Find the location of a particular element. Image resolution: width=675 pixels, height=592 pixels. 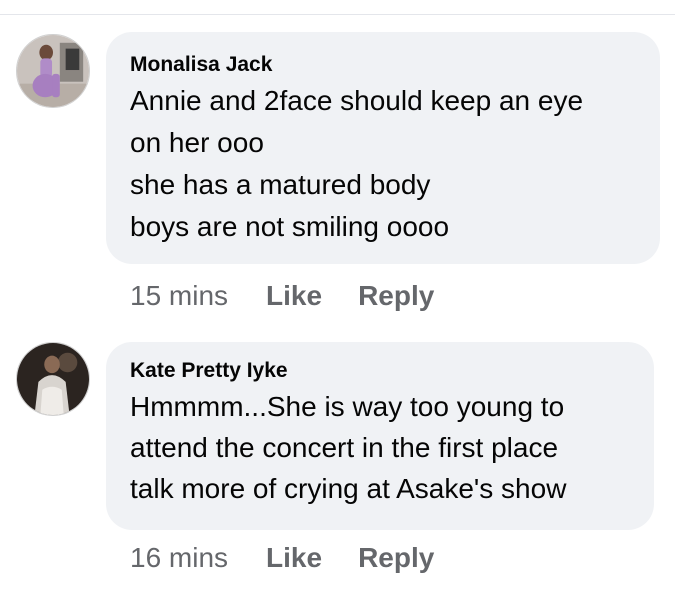

comment-actions: 16 mins Like Reply is located at coordinates (300, 558).